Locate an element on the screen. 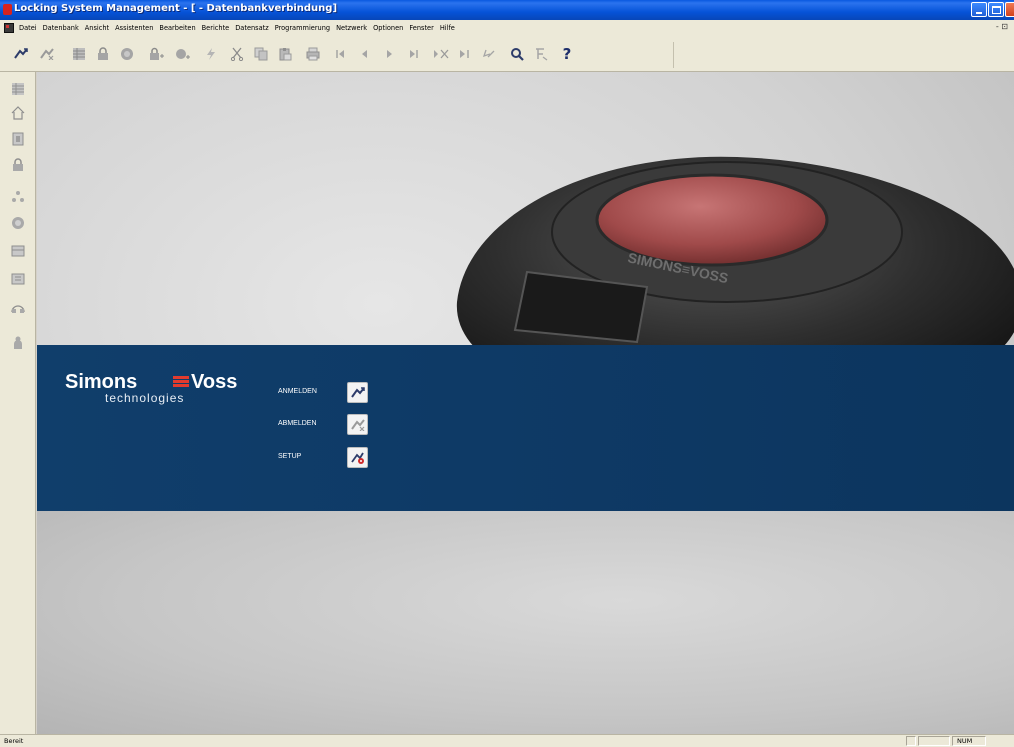 This screenshot has height=747, width=1014. menu-assistenten: Assistenten is located at coordinates (134, 28).